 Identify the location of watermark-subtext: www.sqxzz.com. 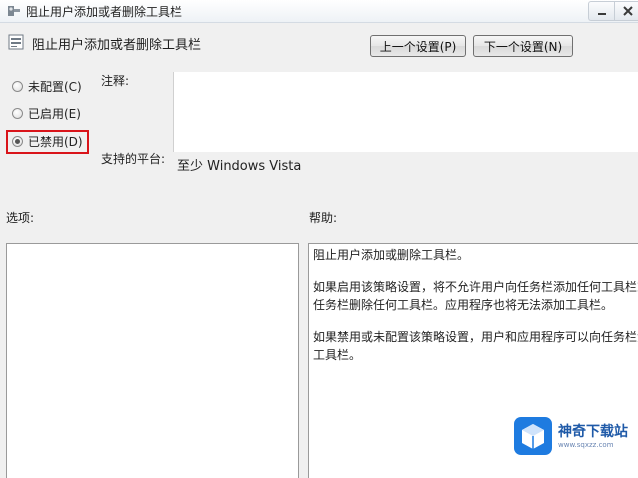
(586, 445).